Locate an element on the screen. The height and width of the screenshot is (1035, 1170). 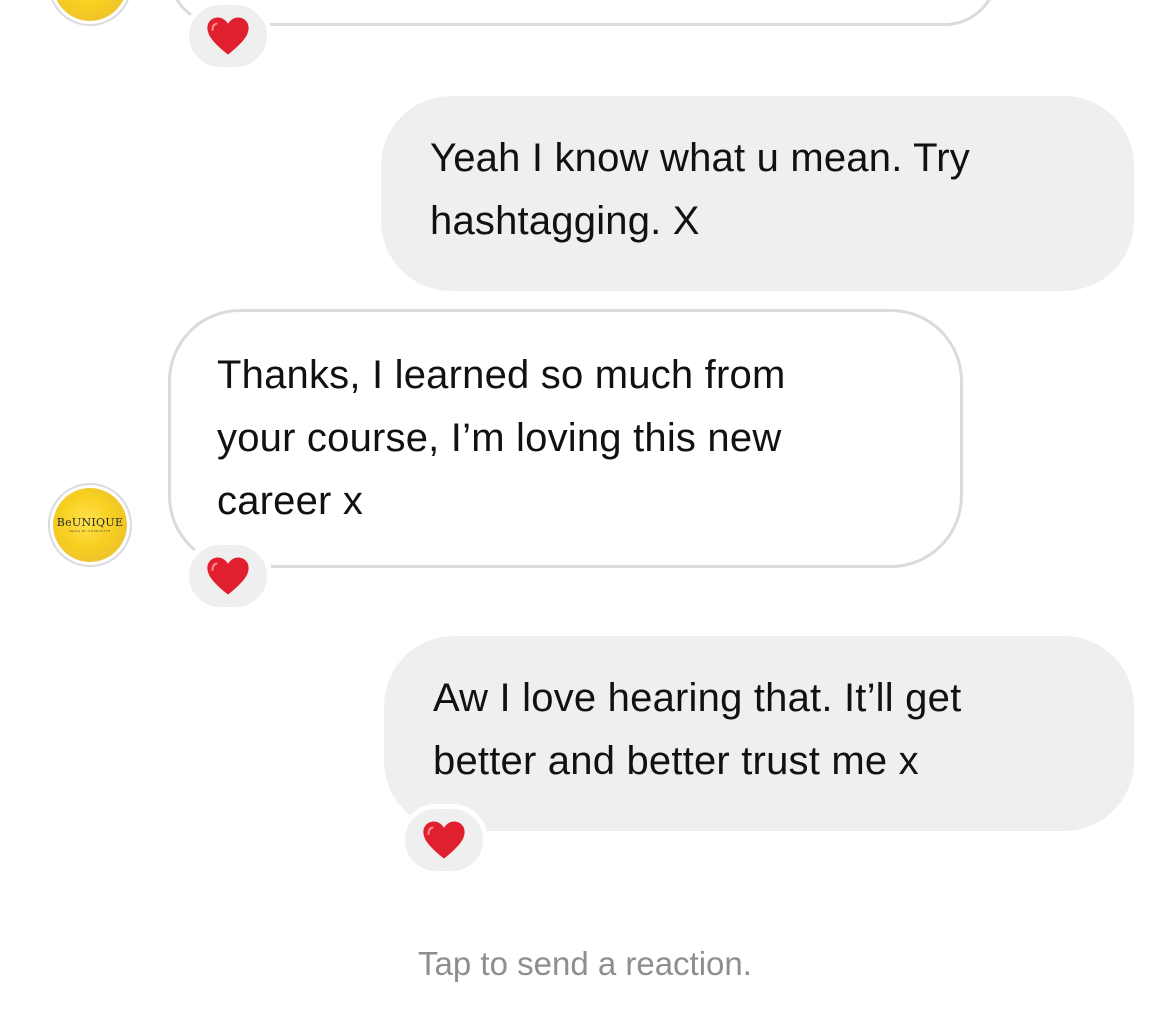
message-text-line: hashtagging. X is located at coordinates (565, 221).